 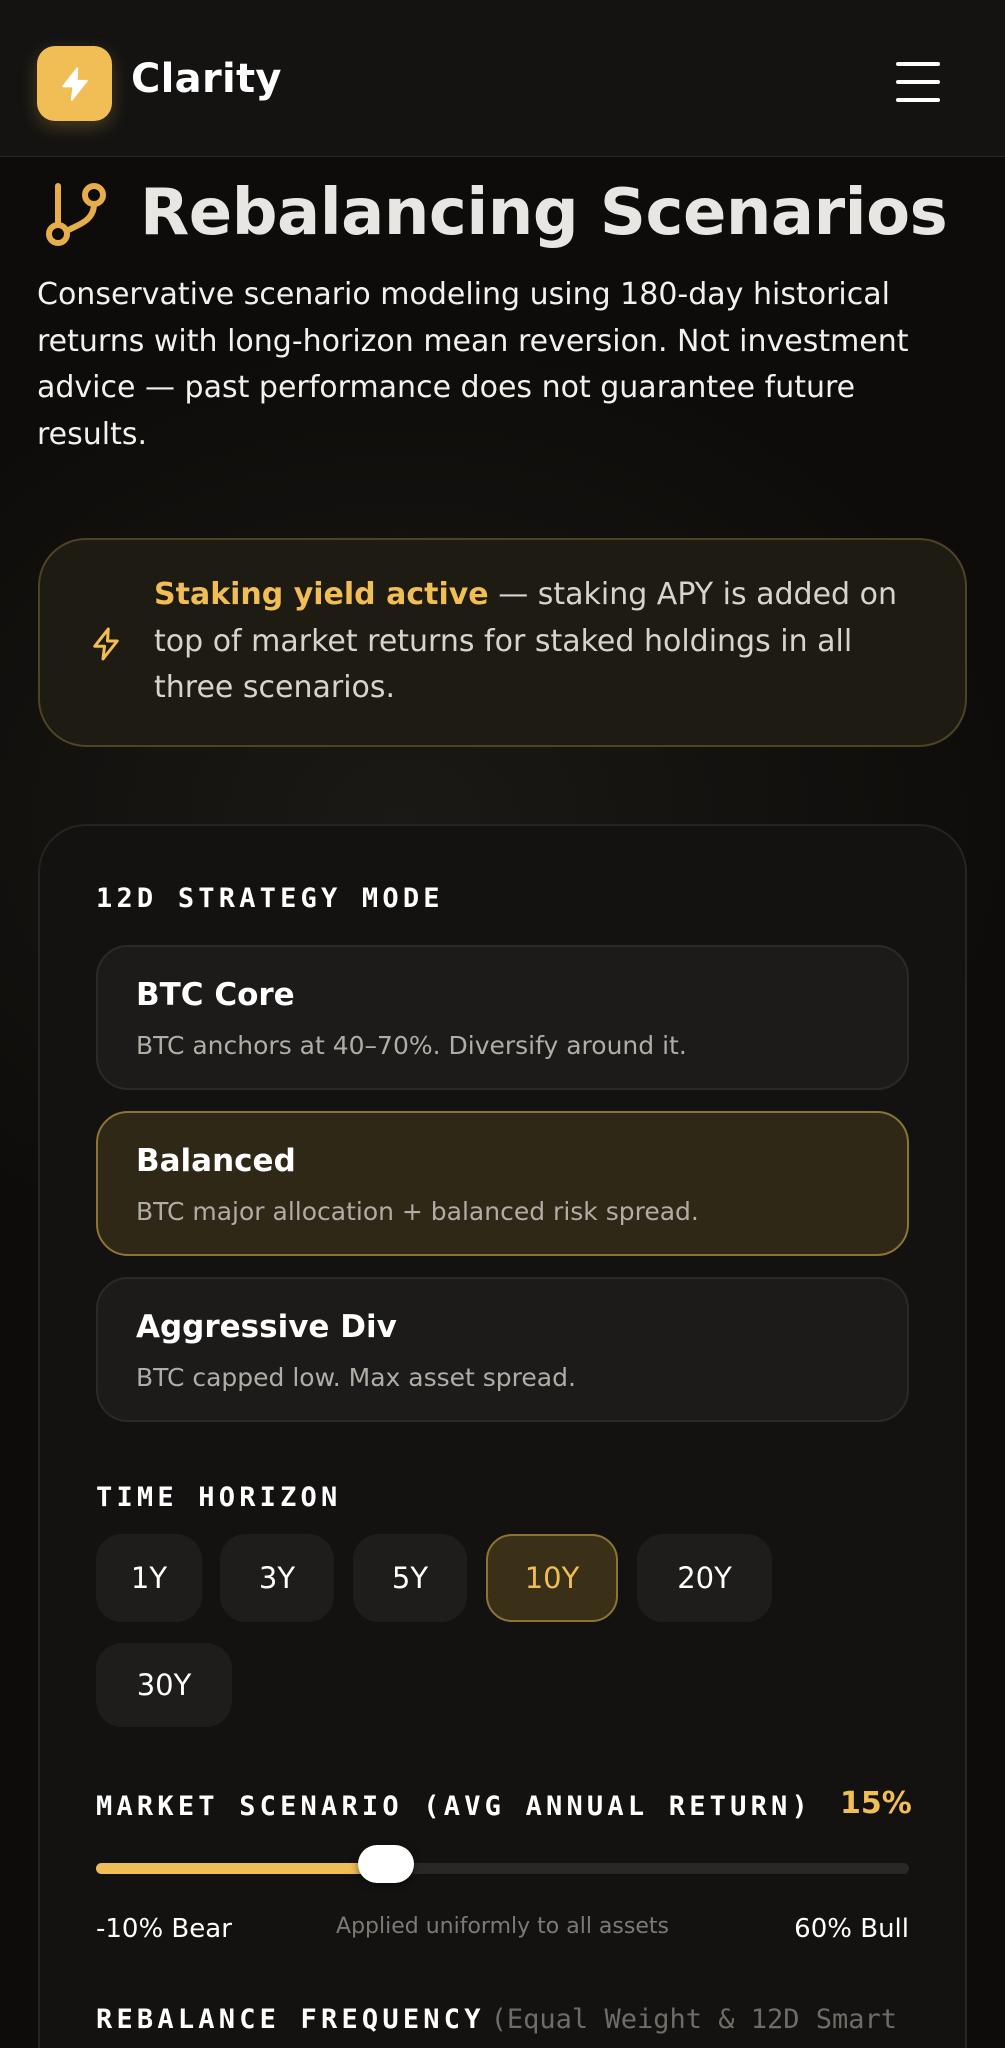 I want to click on app-logo, so click(x=74, y=83).